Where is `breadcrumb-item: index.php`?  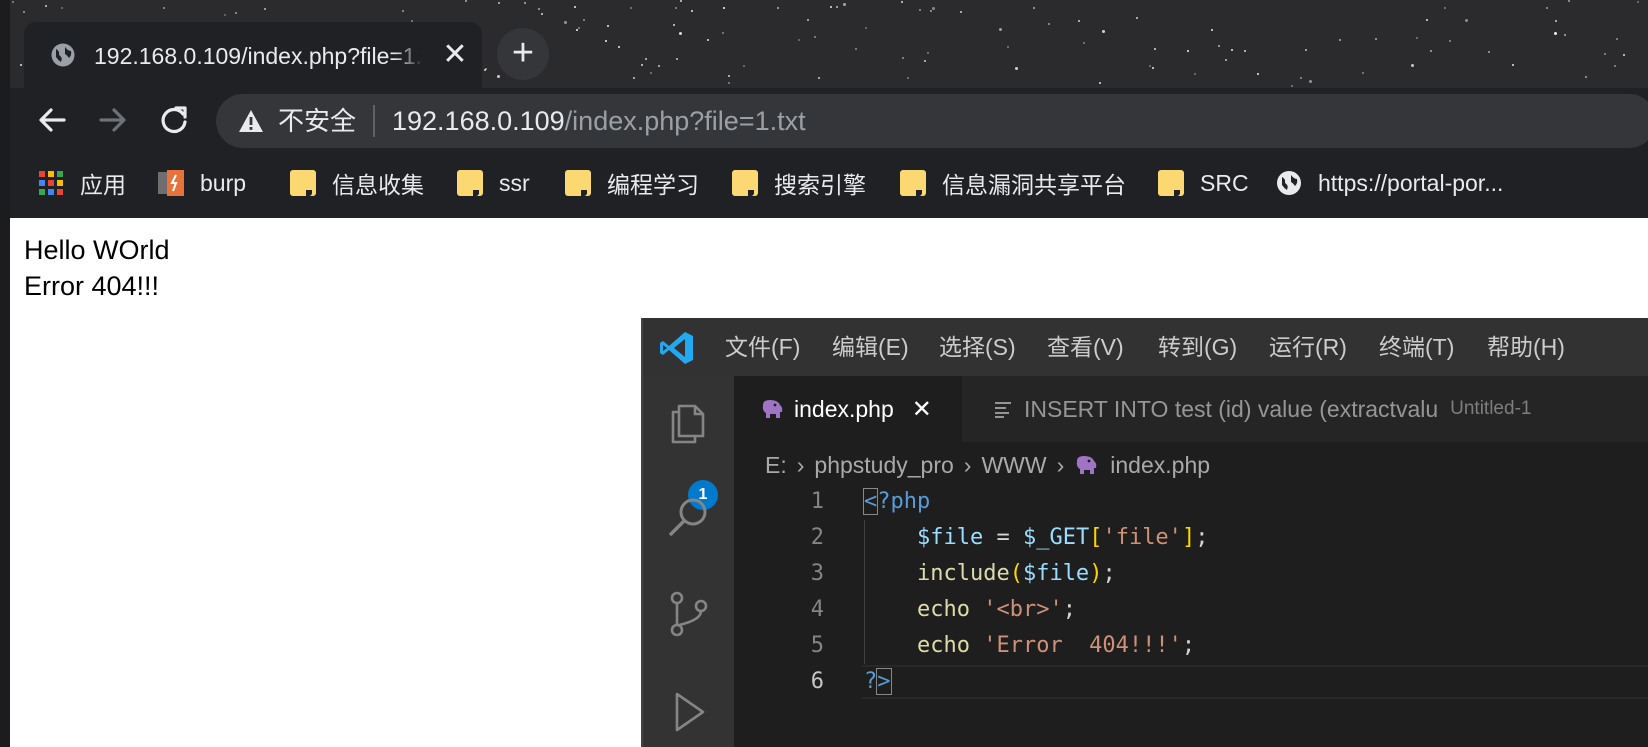
breadcrumb-item: index.php is located at coordinates (1160, 465).